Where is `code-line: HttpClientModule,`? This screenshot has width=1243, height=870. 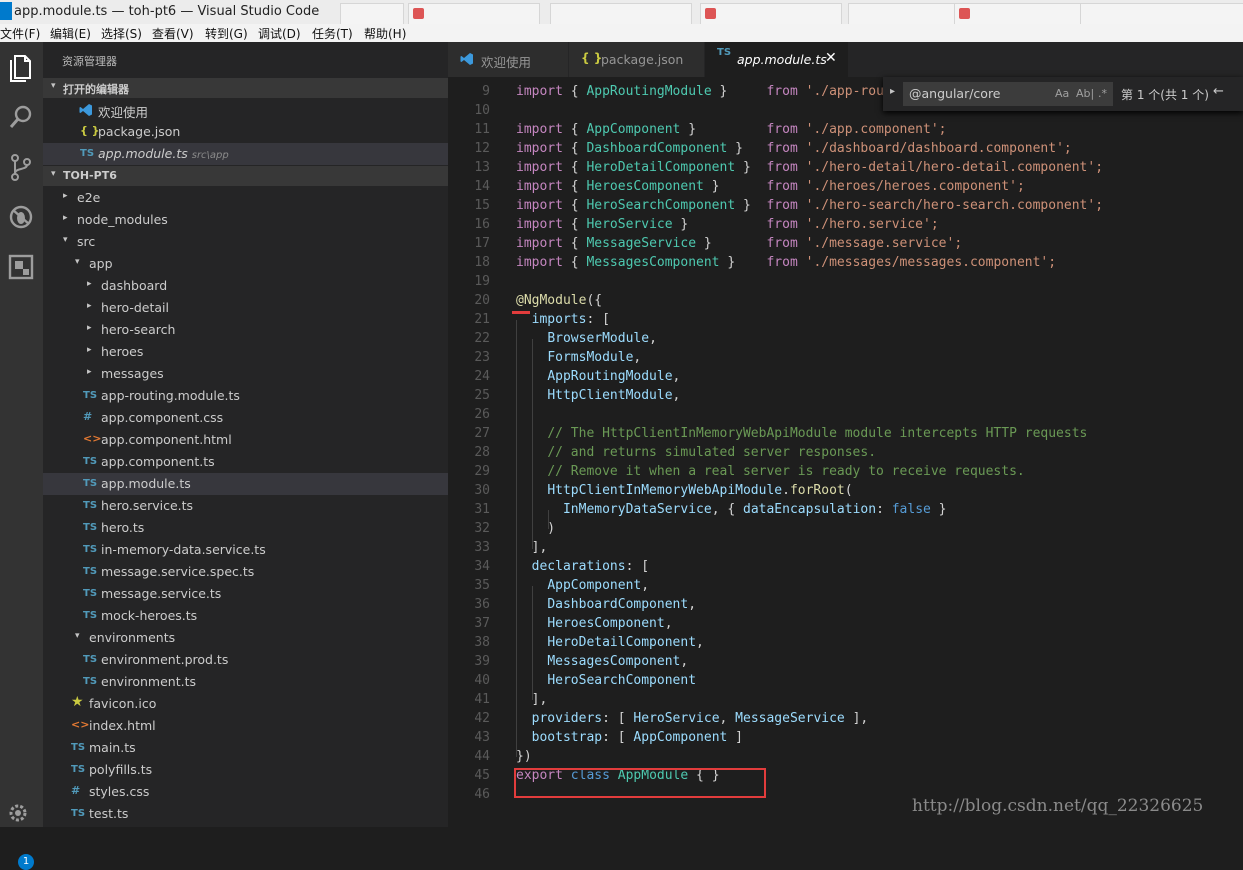 code-line: HttpClientModule, is located at coordinates (598, 395).